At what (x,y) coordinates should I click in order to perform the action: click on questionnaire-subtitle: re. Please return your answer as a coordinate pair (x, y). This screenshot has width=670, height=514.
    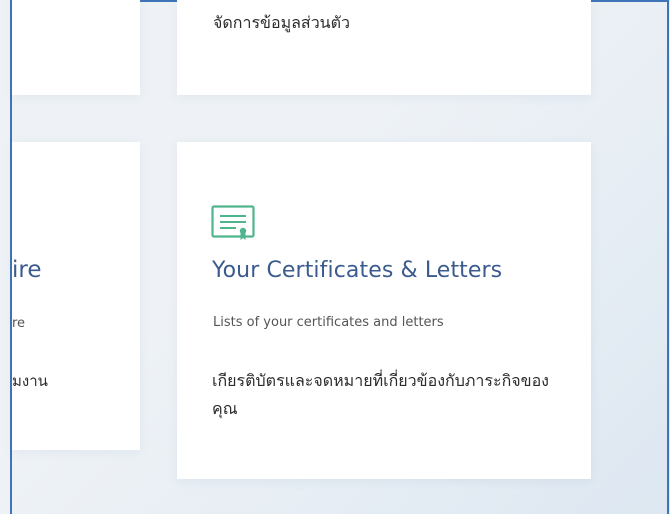
    Looking at the image, I should click on (19, 323).